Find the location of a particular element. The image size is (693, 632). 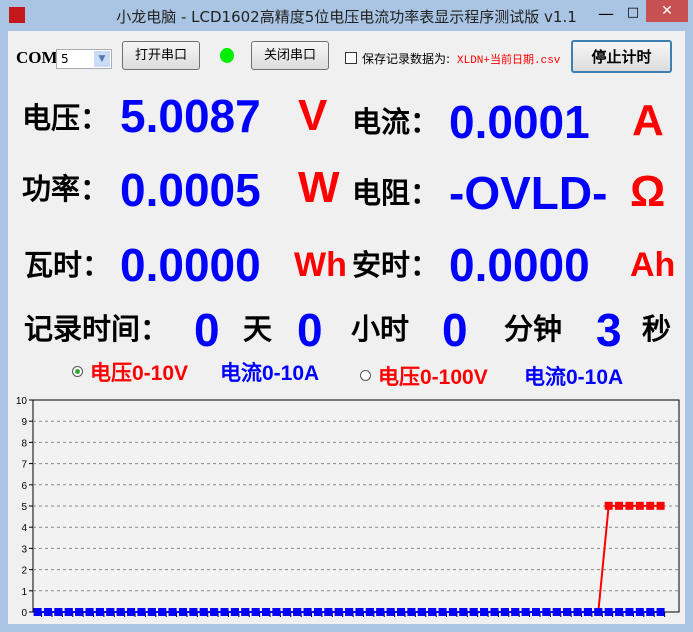

com-port-select: 5 ▼ is located at coordinates (84, 59).